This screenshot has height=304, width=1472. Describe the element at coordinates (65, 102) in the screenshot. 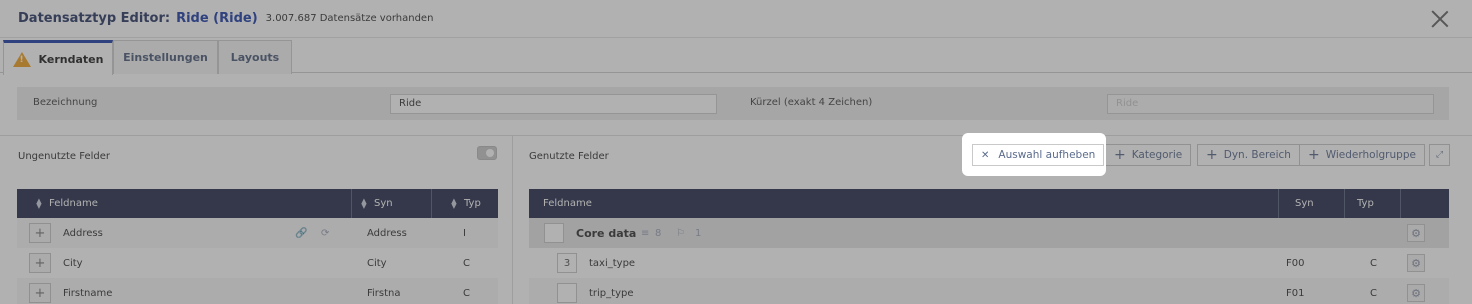

I see `name-label: Bezeichnung` at that location.